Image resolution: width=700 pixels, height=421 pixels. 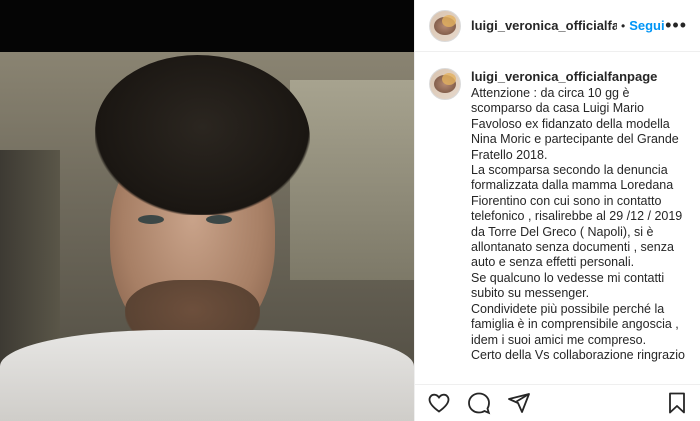 What do you see at coordinates (557, 402) in the screenshot?
I see `action-bar` at bounding box center [557, 402].